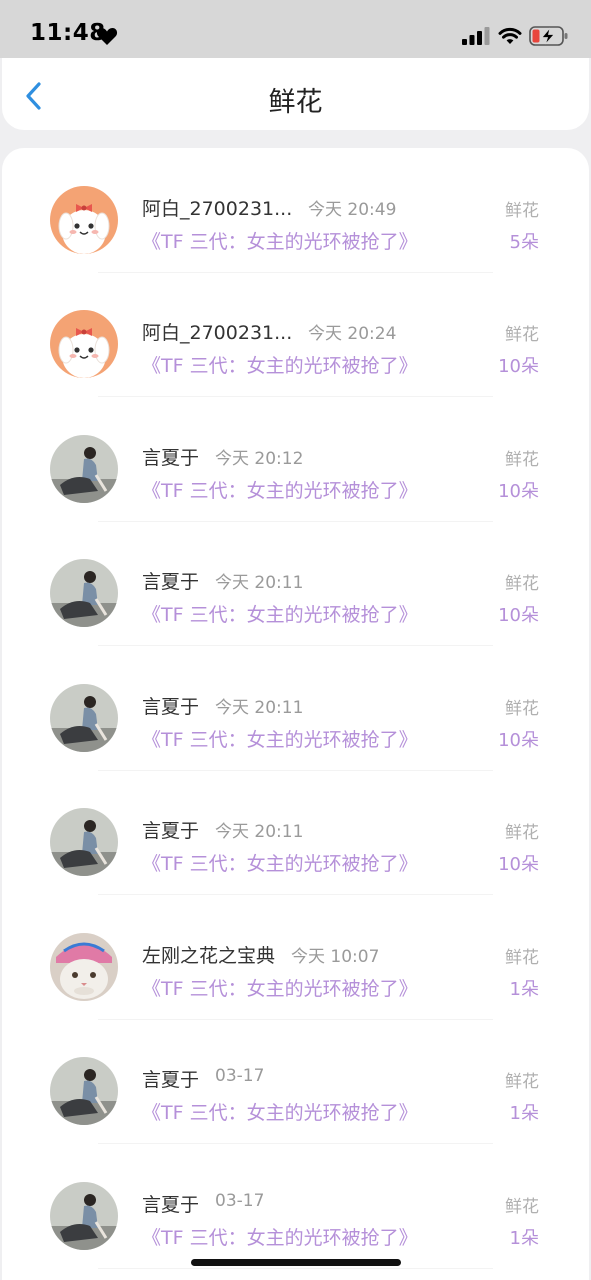 Image resolution: width=591 pixels, height=1280 pixels. Describe the element at coordinates (107, 36) in the screenshot. I see `heart-icon` at that location.